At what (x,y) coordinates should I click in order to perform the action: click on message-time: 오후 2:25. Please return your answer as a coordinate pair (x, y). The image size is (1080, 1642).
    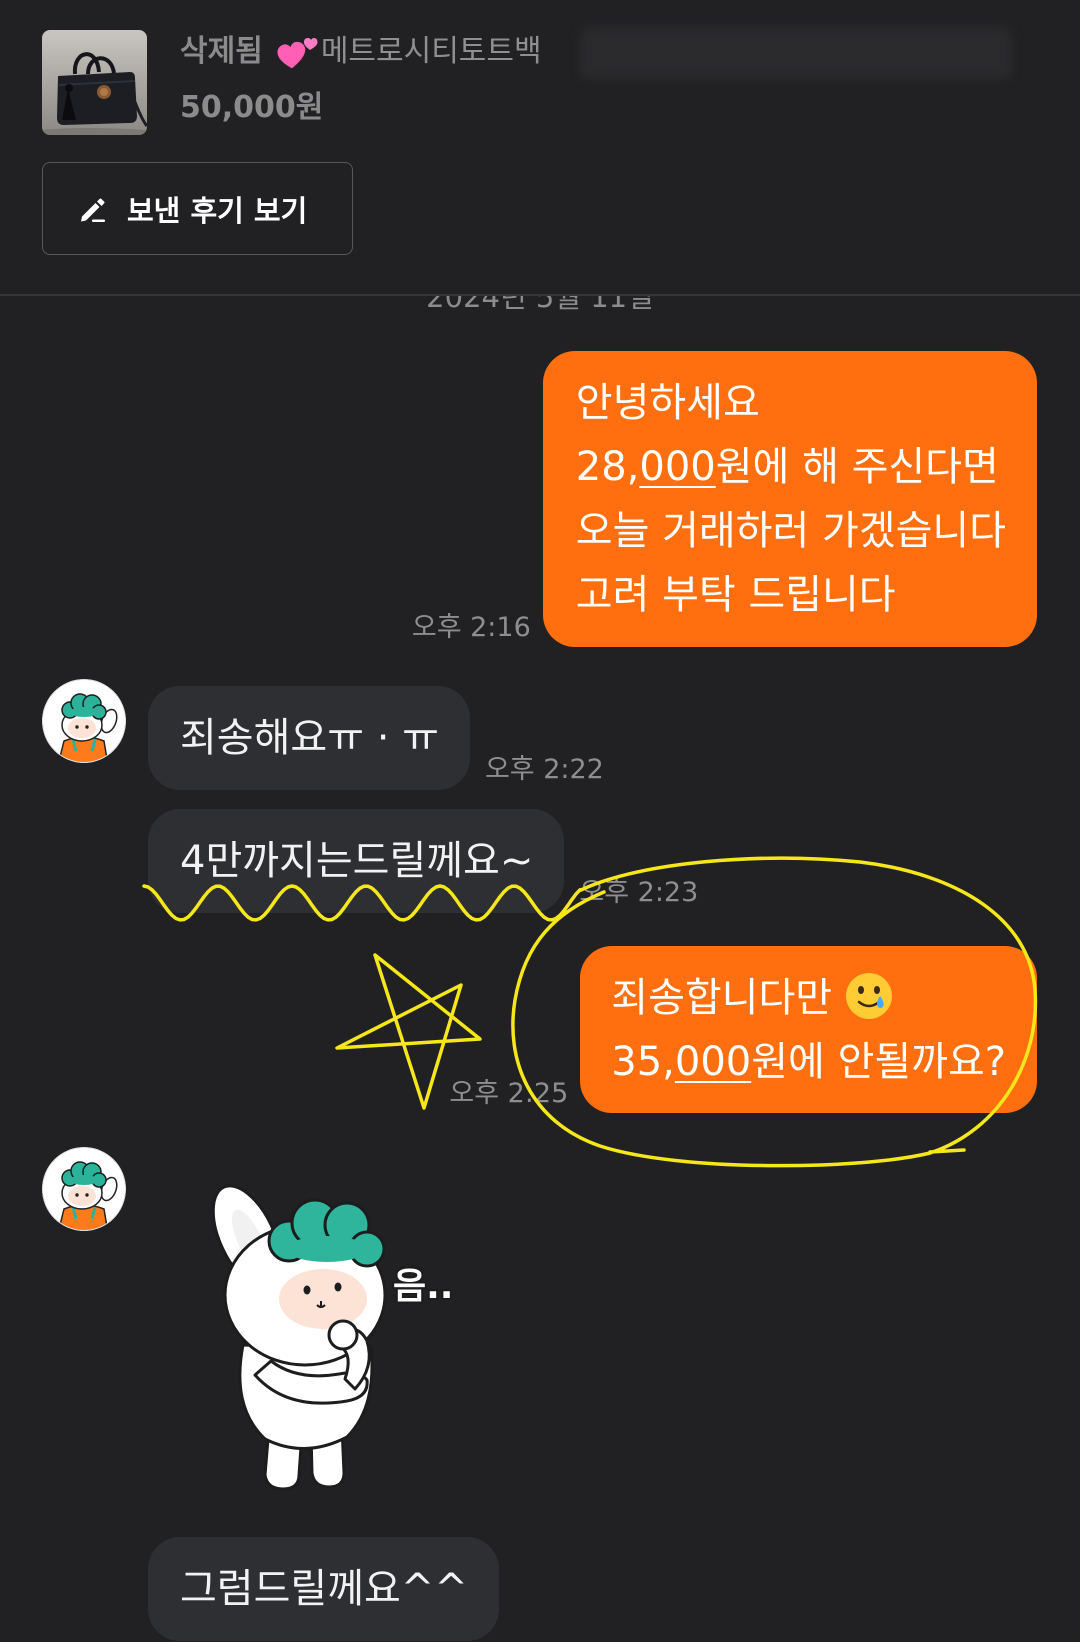
    Looking at the image, I should click on (509, 1093).